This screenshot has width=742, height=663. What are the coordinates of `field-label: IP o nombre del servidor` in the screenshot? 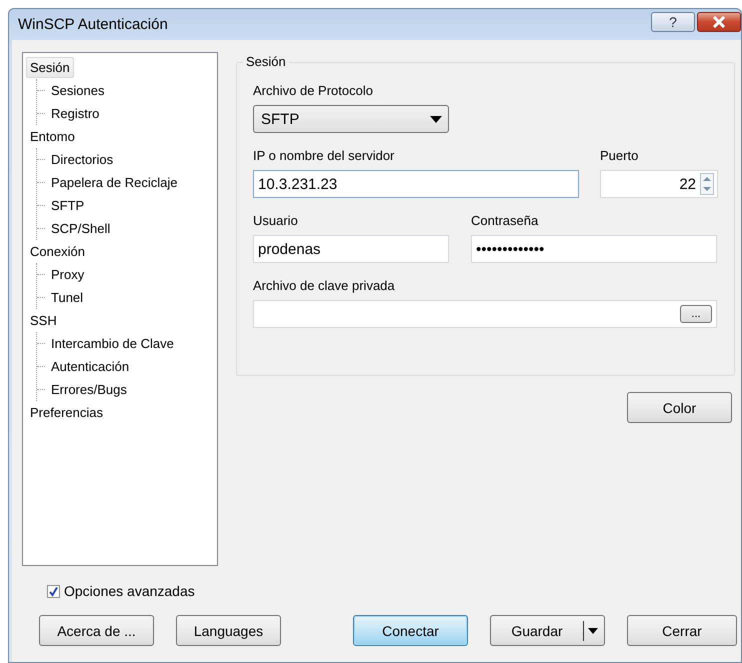 It's located at (324, 156).